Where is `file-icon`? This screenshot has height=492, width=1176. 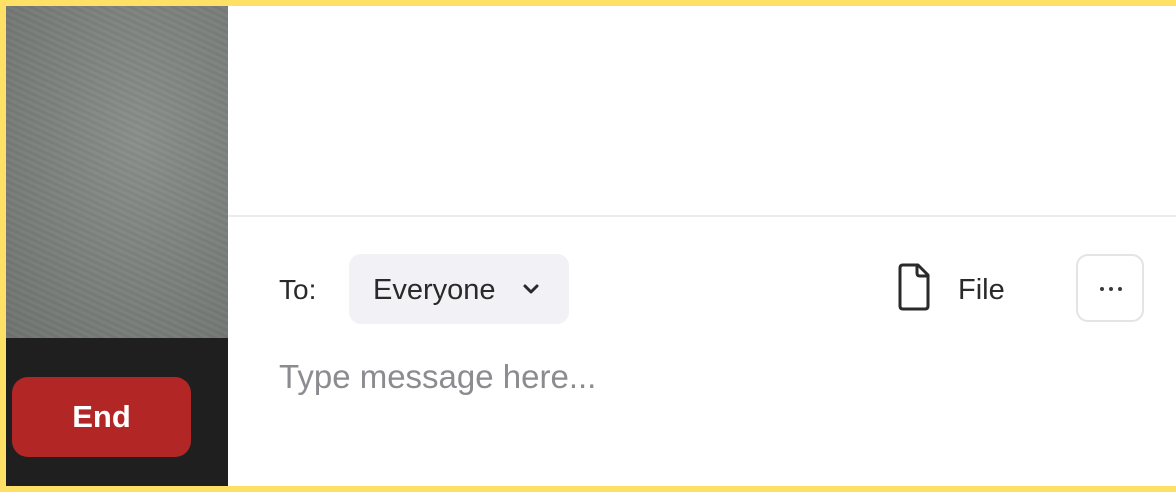 file-icon is located at coordinates (914, 287).